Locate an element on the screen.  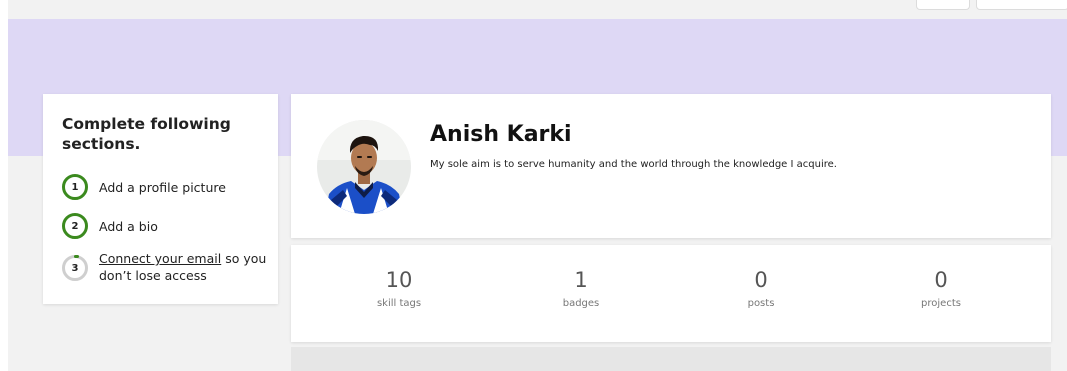
step-number: 1 is located at coordinates (75, 187).